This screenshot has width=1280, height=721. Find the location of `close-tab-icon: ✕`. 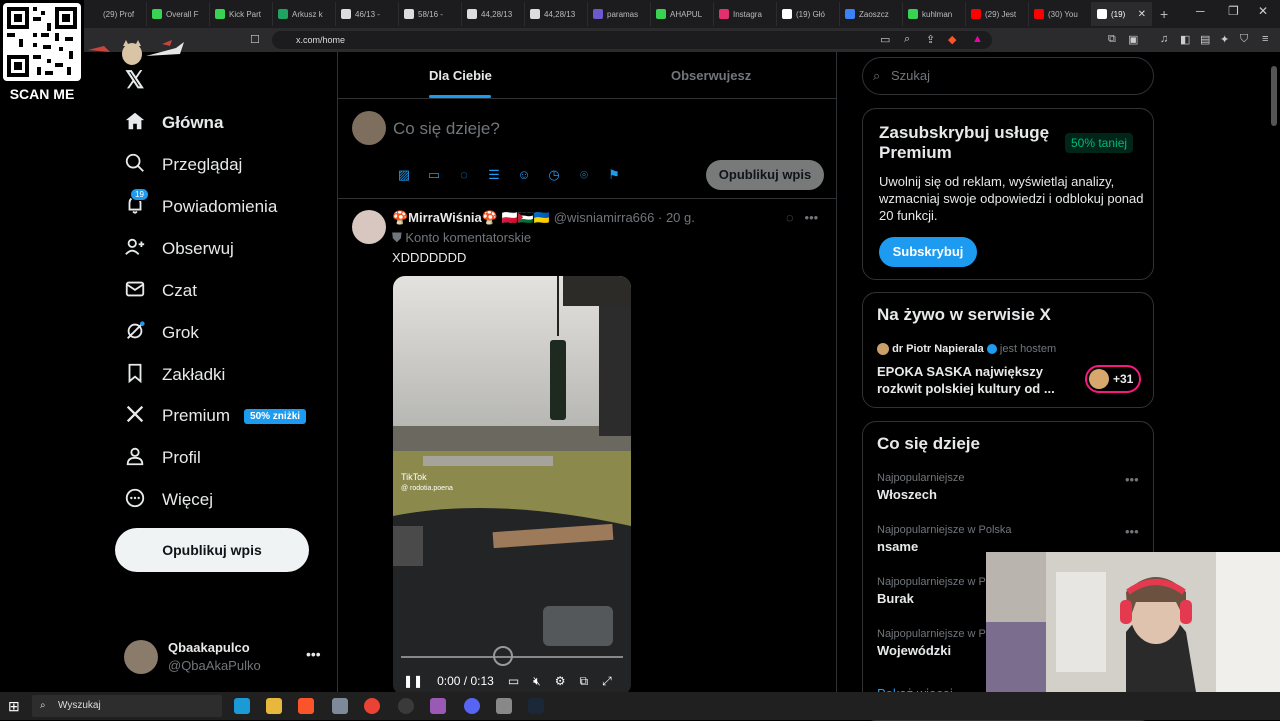

close-tab-icon: ✕ is located at coordinates (1142, 14).